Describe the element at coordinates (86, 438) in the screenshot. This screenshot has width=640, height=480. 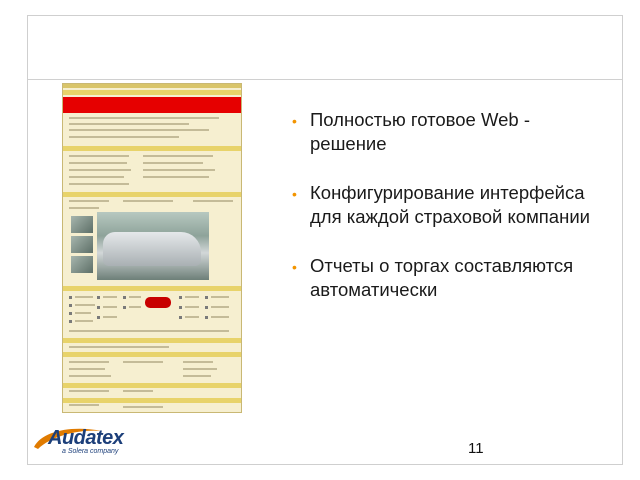
I see `logo-wordmark: Audatex` at that location.